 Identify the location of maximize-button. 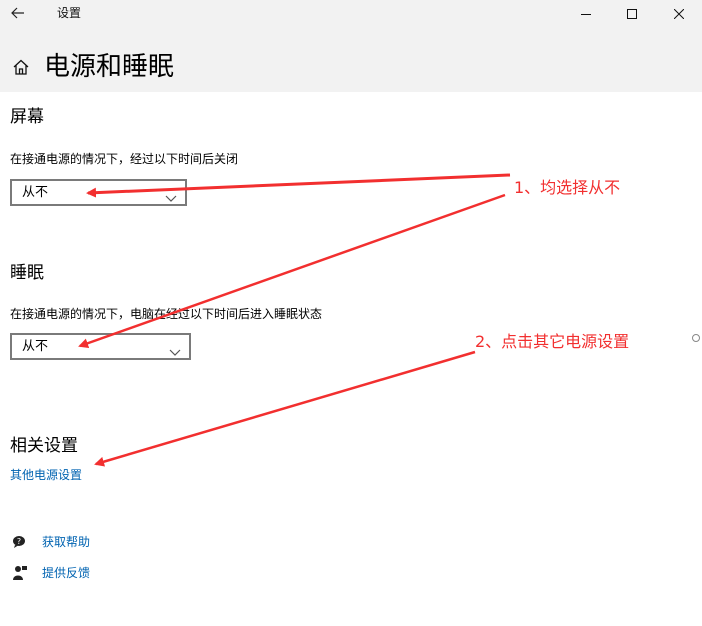
(632, 14).